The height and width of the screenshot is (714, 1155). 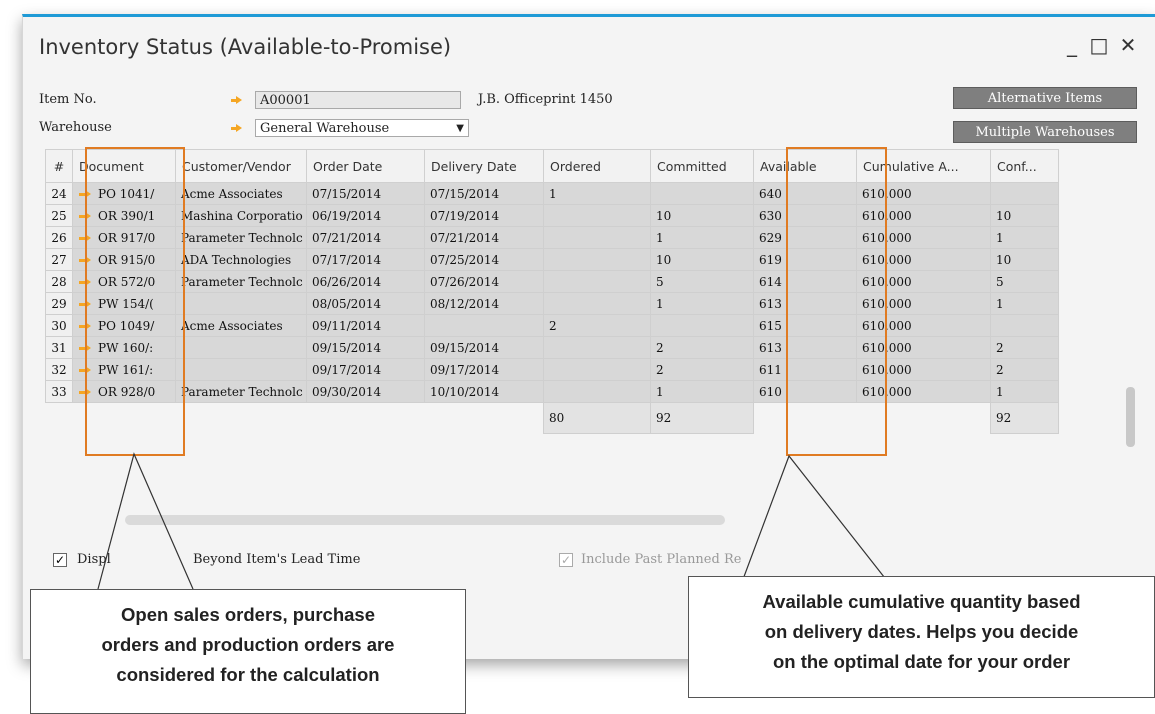 I want to click on callout-line: on the optimal date for your order, so click(x=921, y=661).